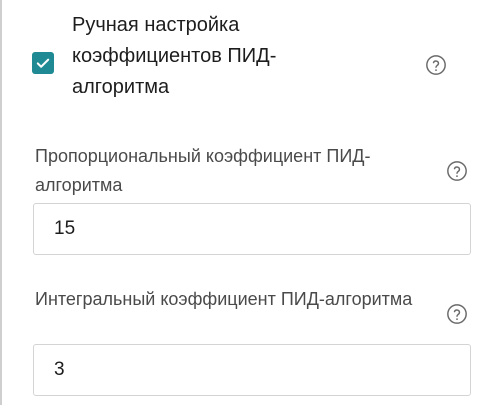  I want to click on checkmark-icon, so click(43, 63).